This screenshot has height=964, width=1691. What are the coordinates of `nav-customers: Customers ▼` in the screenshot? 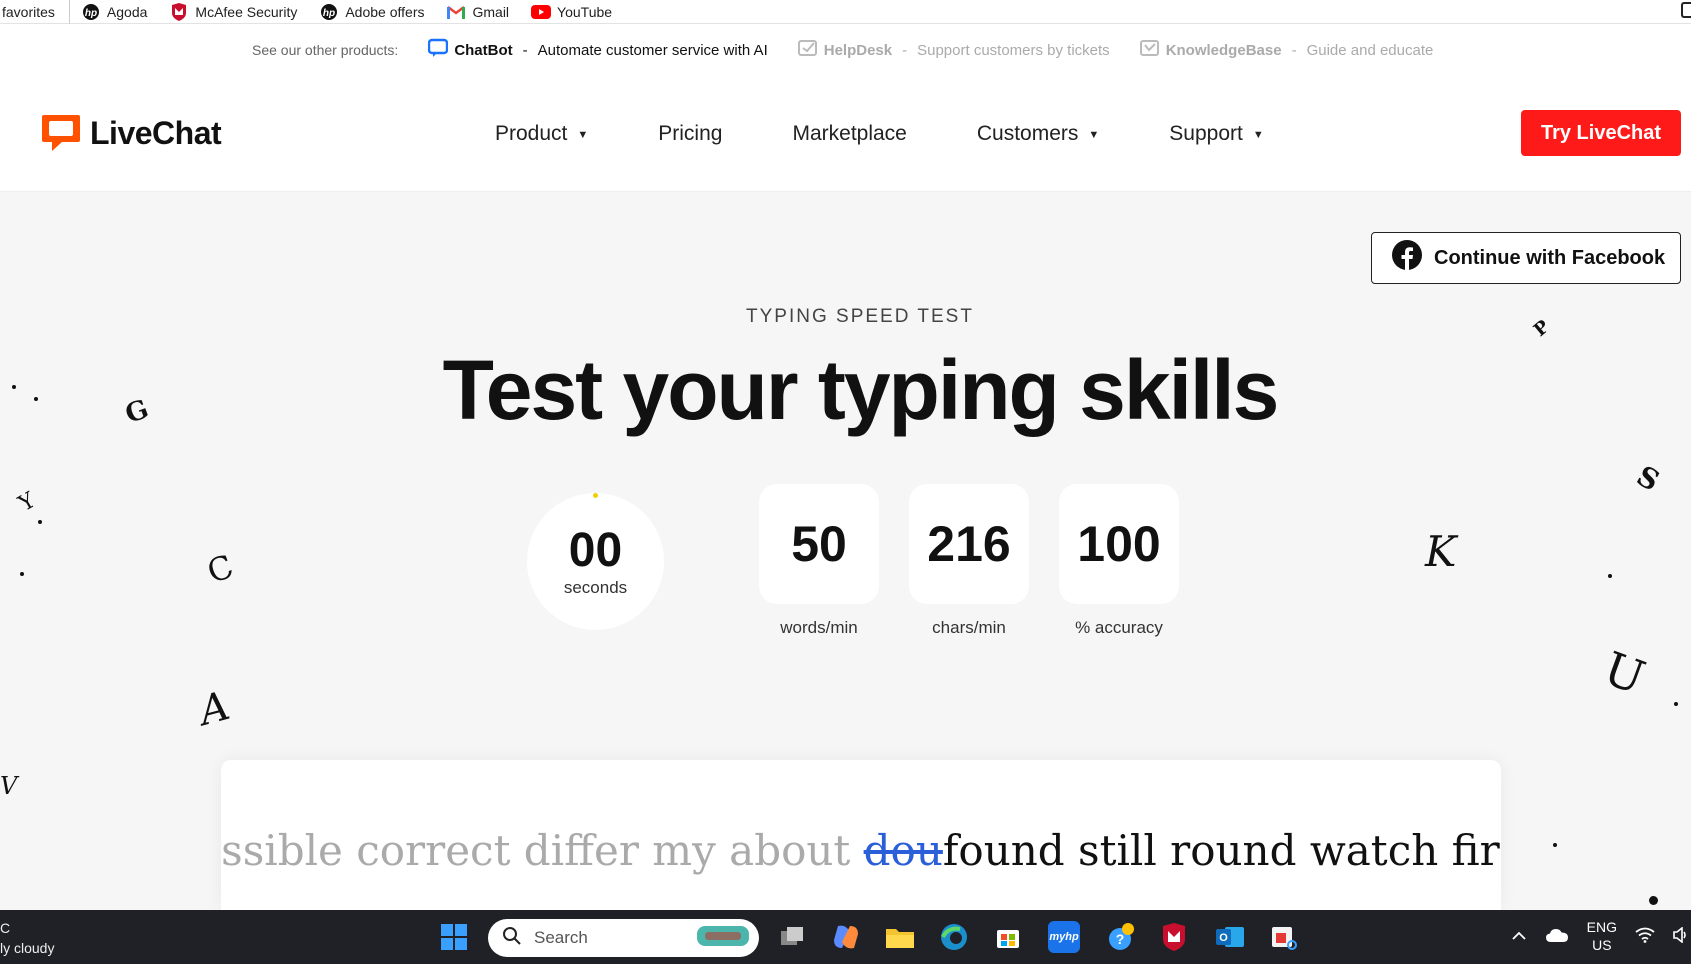 It's located at (1038, 134).